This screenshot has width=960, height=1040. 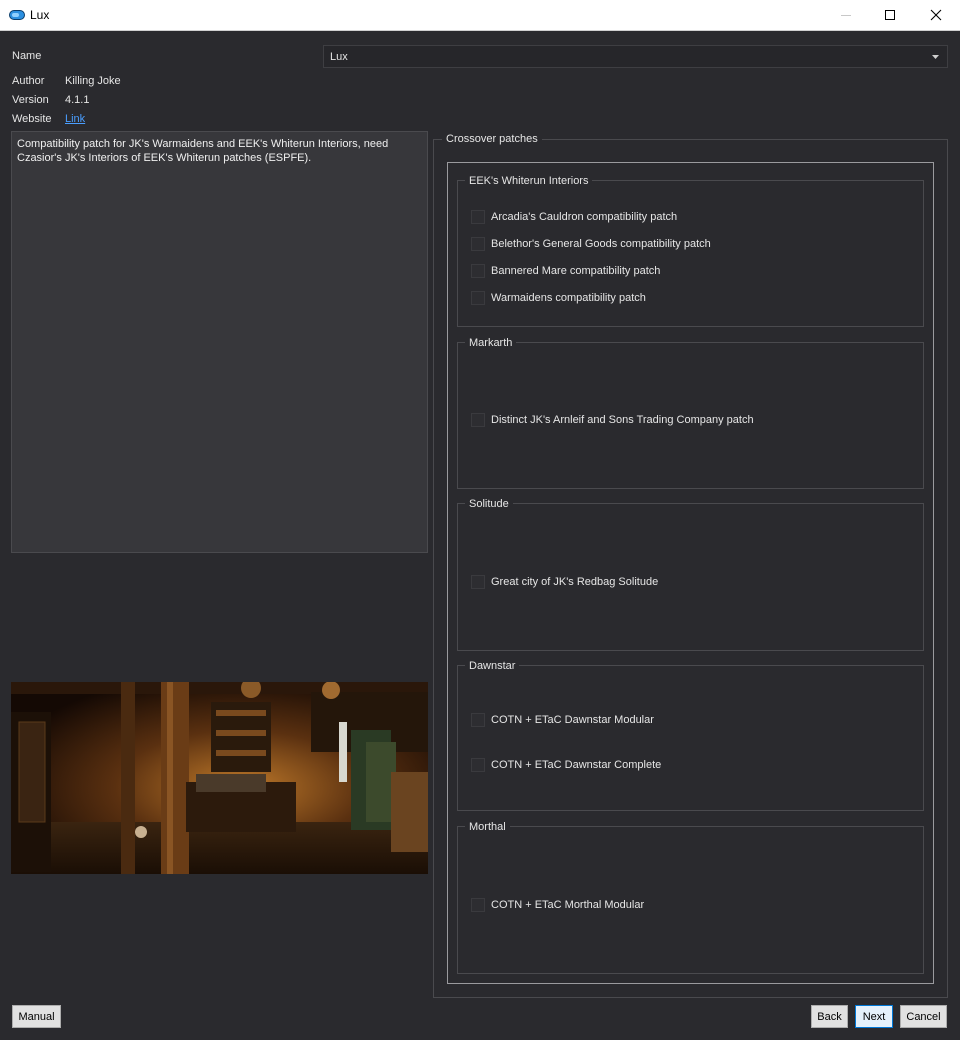 I want to click on maximize-icon, so click(x=890, y=15).